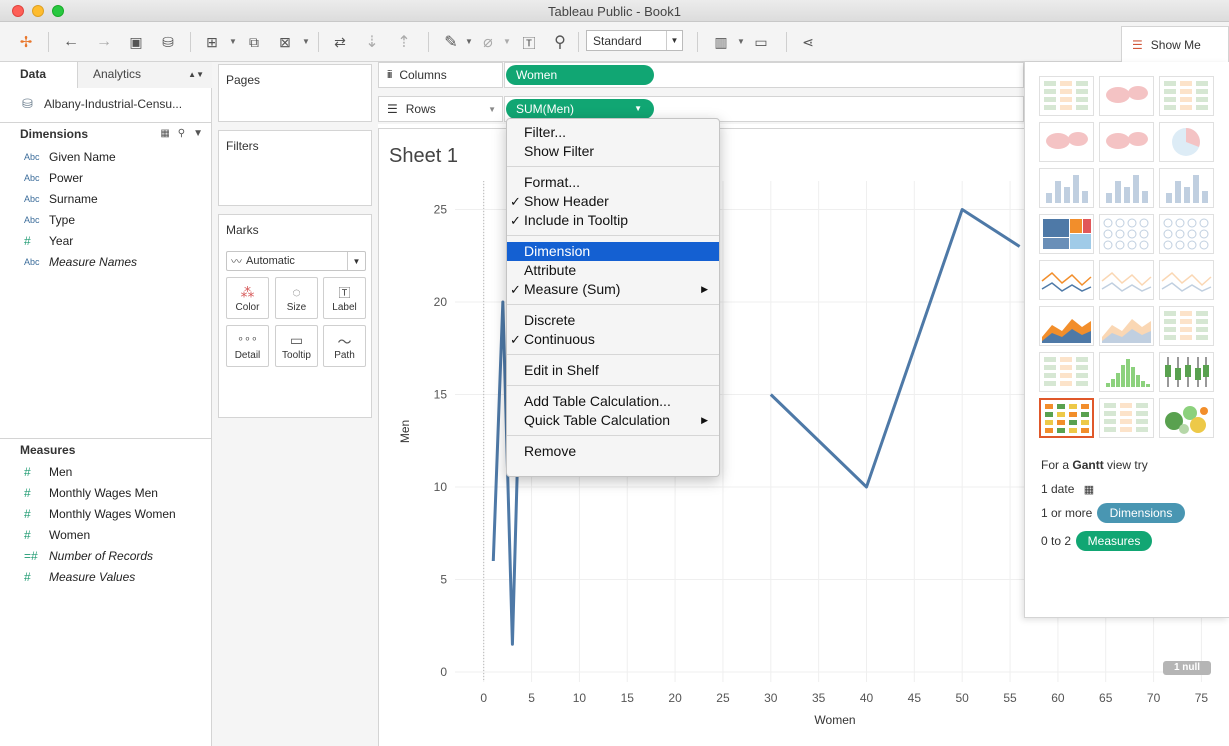  What do you see at coordinates (613, 339) in the screenshot?
I see `menu-item-continuous: ✓ Continuous` at bounding box center [613, 339].